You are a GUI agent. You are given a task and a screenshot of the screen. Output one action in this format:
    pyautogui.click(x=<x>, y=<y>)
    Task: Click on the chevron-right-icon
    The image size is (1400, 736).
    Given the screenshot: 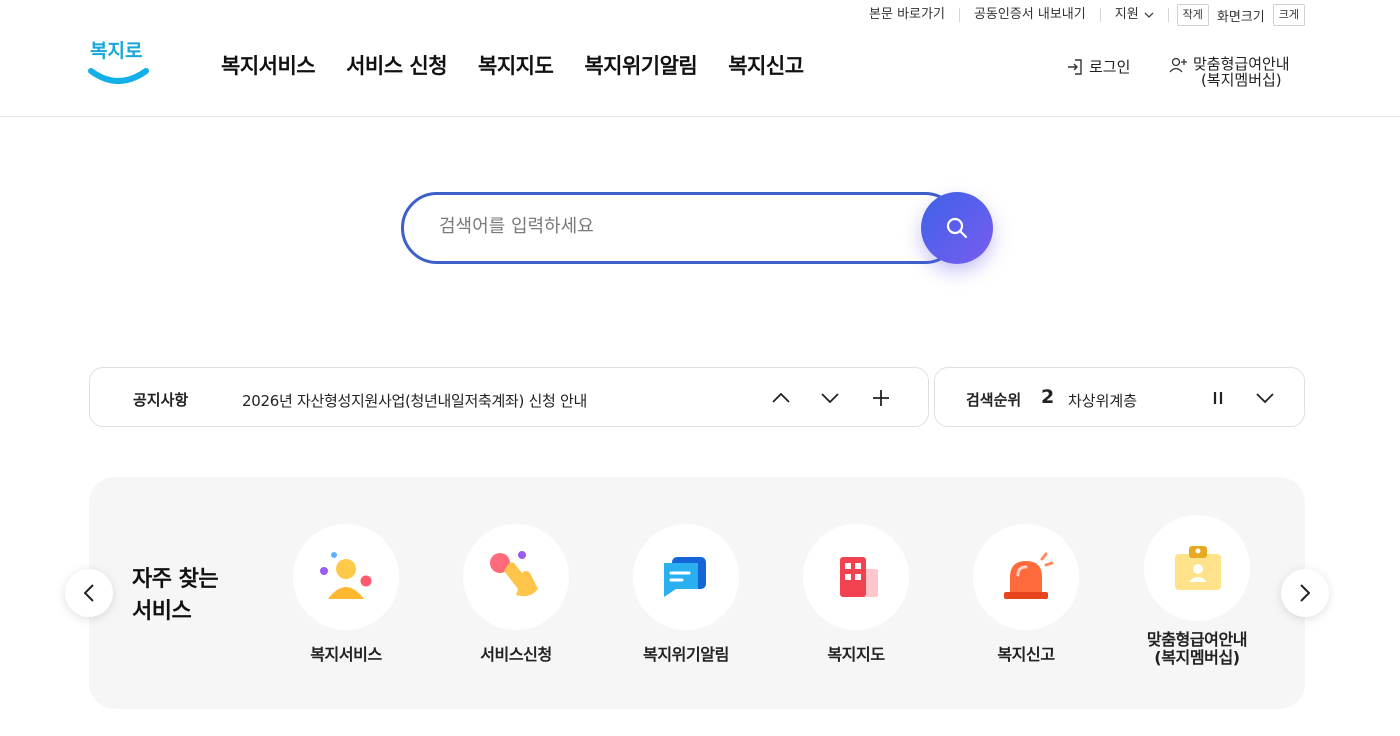 What is the action you would take?
    pyautogui.click(x=1305, y=593)
    